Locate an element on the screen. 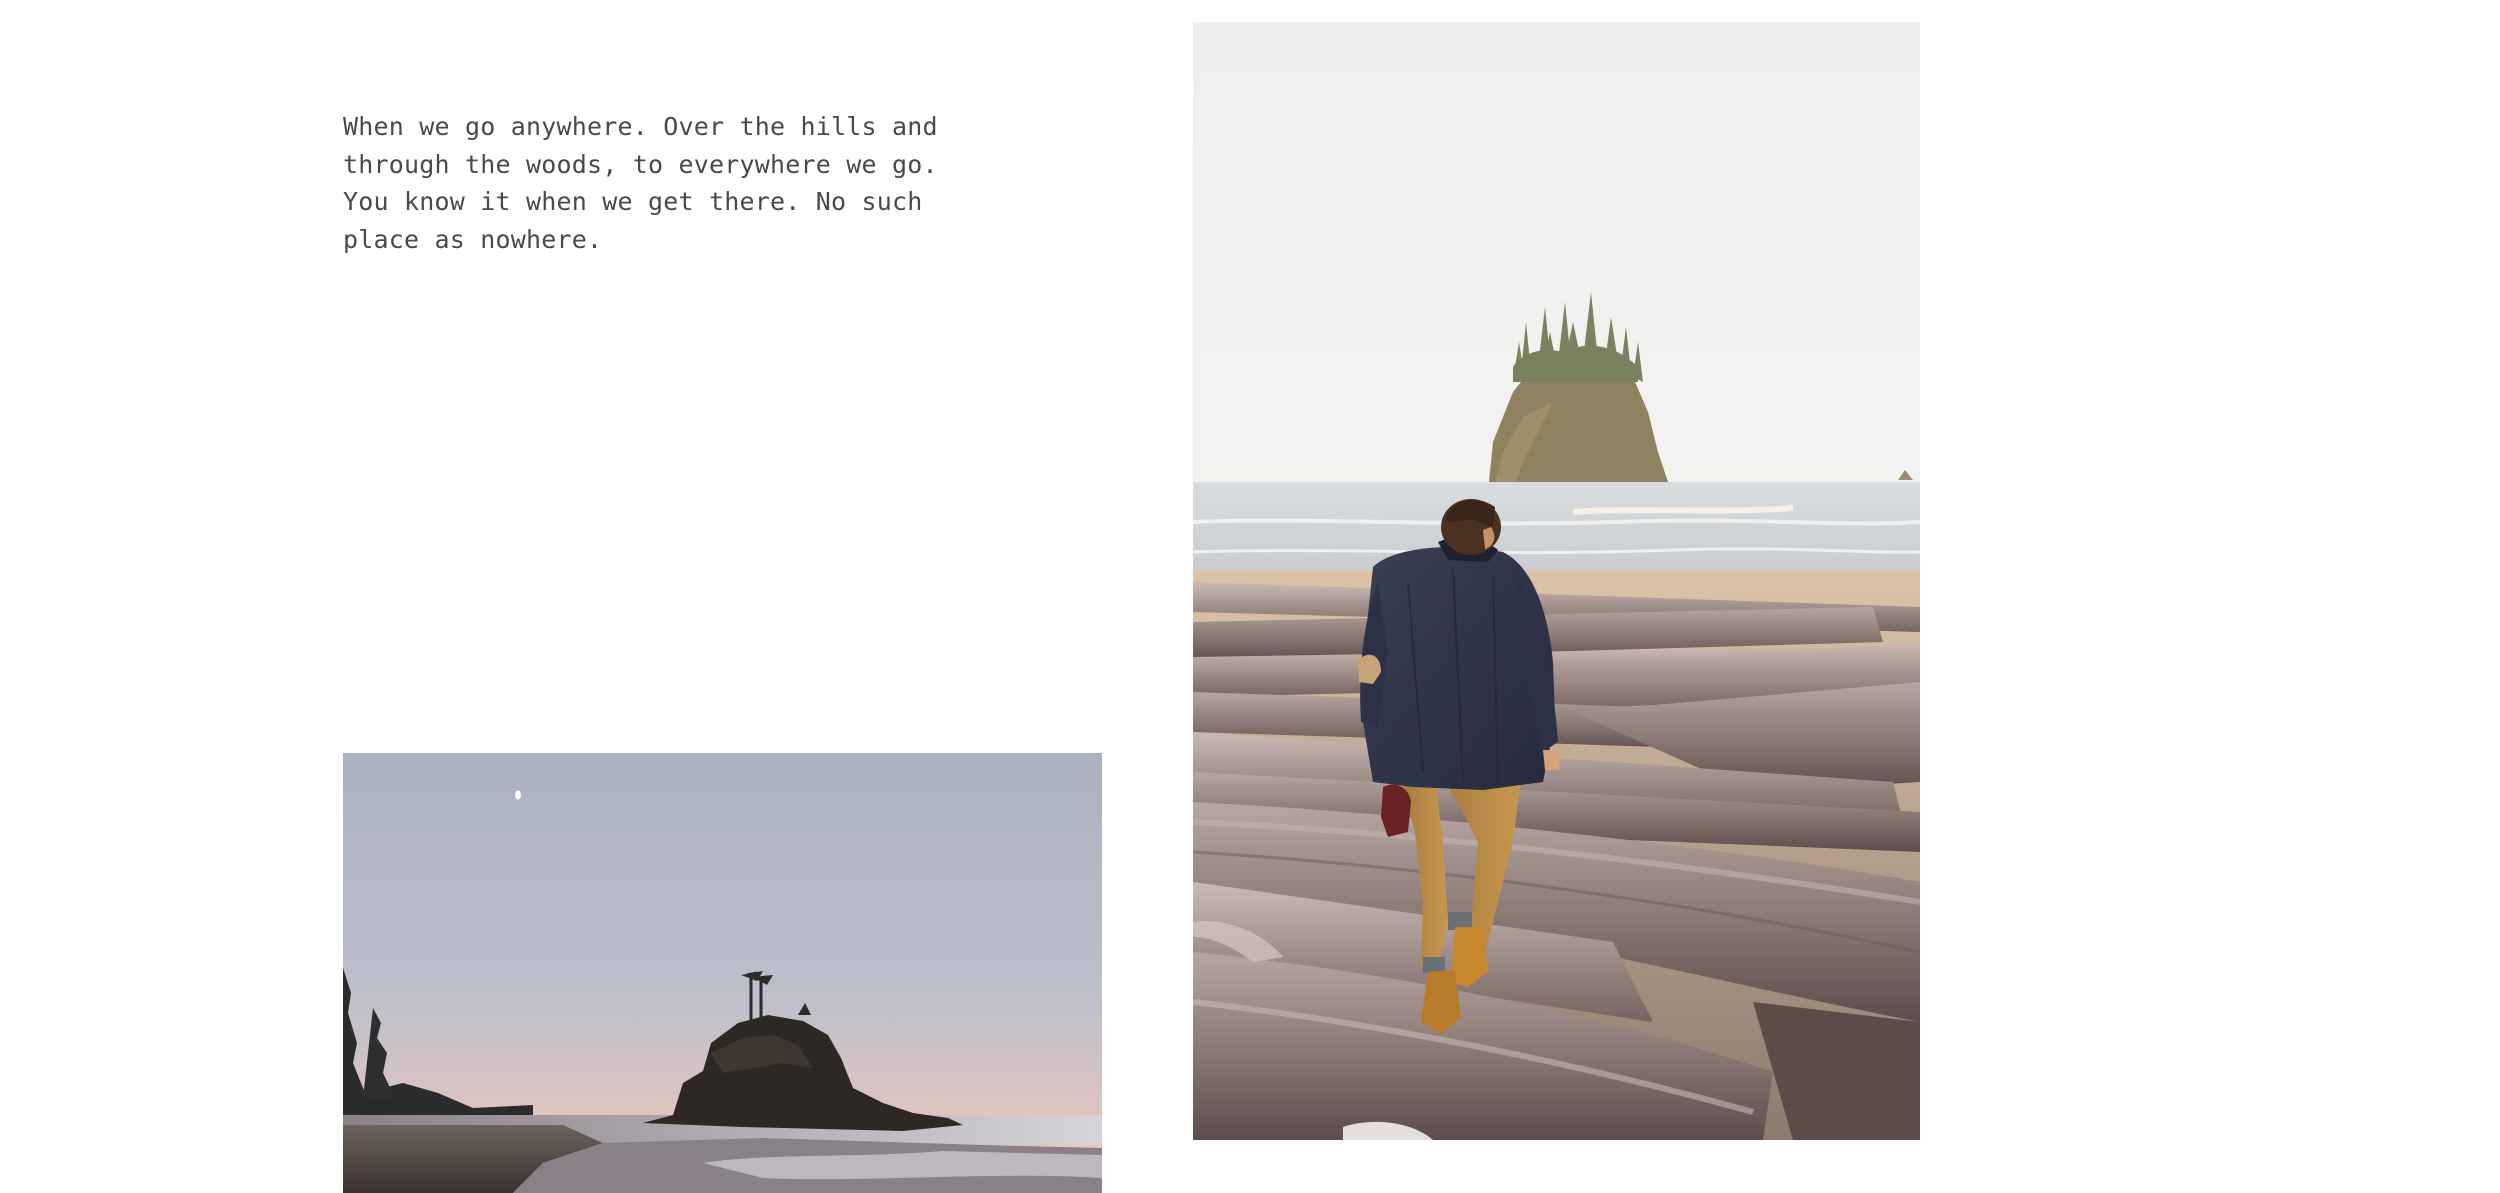  sunset-sea-stack-photo is located at coordinates (722, 973).